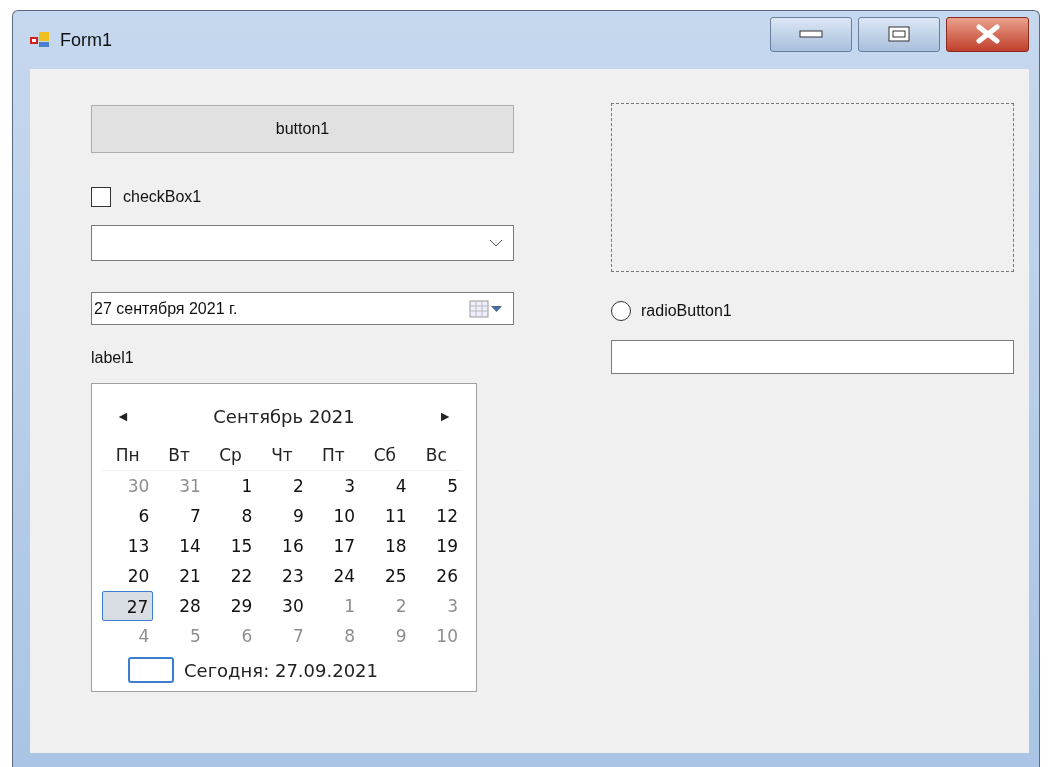  I want to click on calendar-day: 6, so click(128, 516).